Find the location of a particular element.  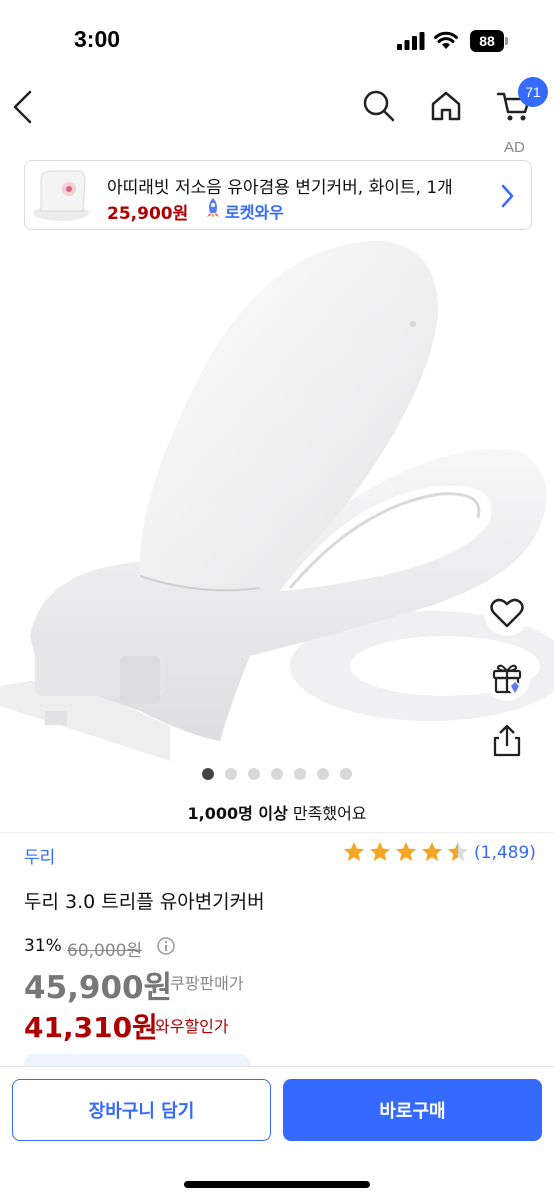

brand-link: 두리 is located at coordinates (39, 855).